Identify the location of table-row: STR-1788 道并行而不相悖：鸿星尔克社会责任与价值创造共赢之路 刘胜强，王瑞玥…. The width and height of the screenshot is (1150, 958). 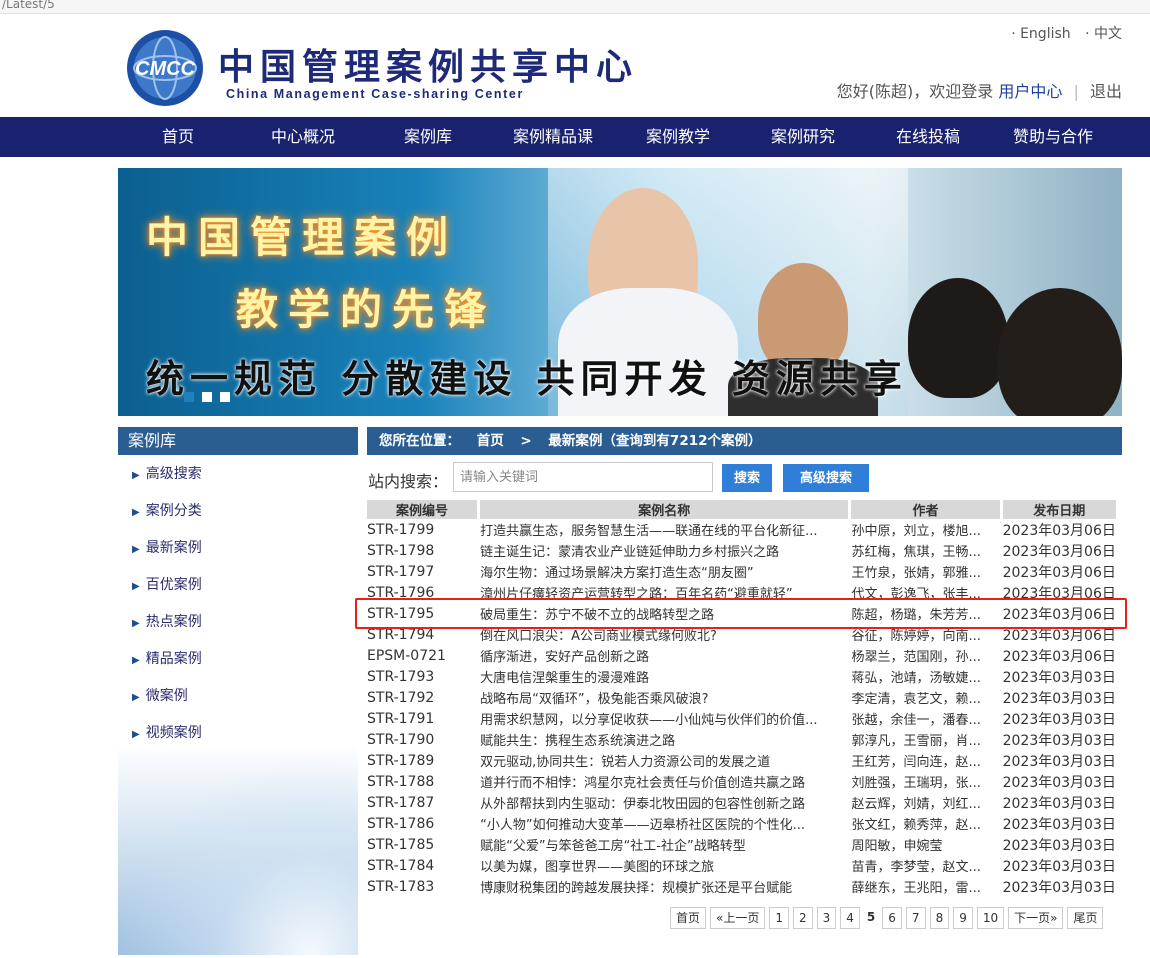
(741, 781).